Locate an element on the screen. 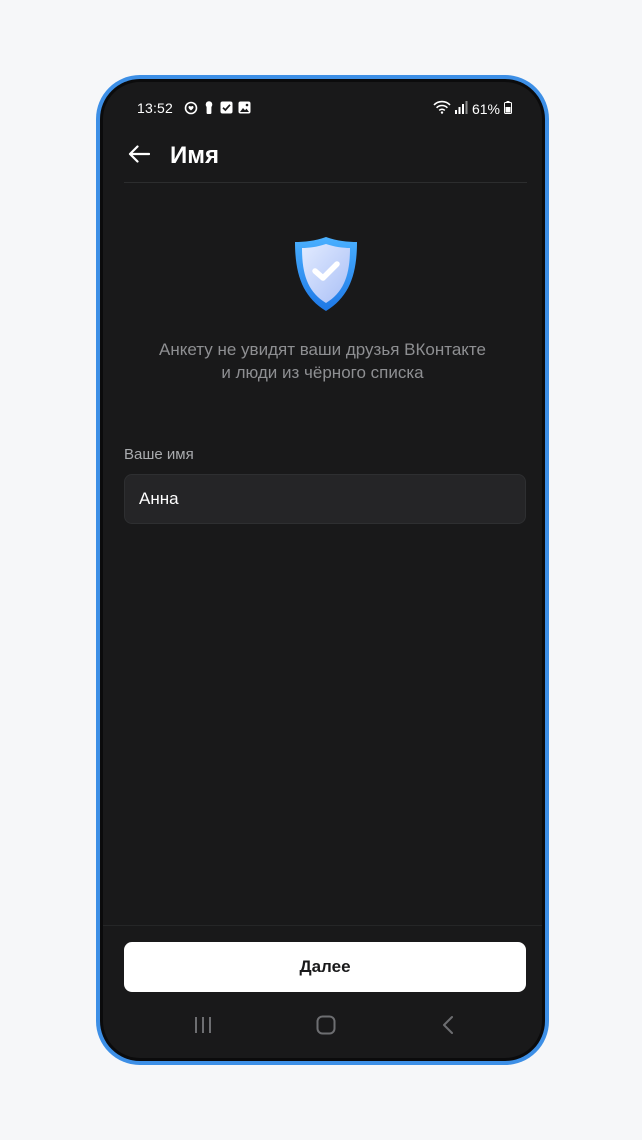 This screenshot has width=642, height=1140. status-icons-right: 61% is located at coordinates (472, 108).